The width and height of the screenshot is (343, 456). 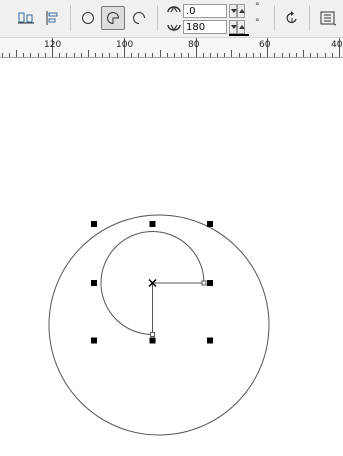 I want to click on change-direction-button, so click(x=292, y=18).